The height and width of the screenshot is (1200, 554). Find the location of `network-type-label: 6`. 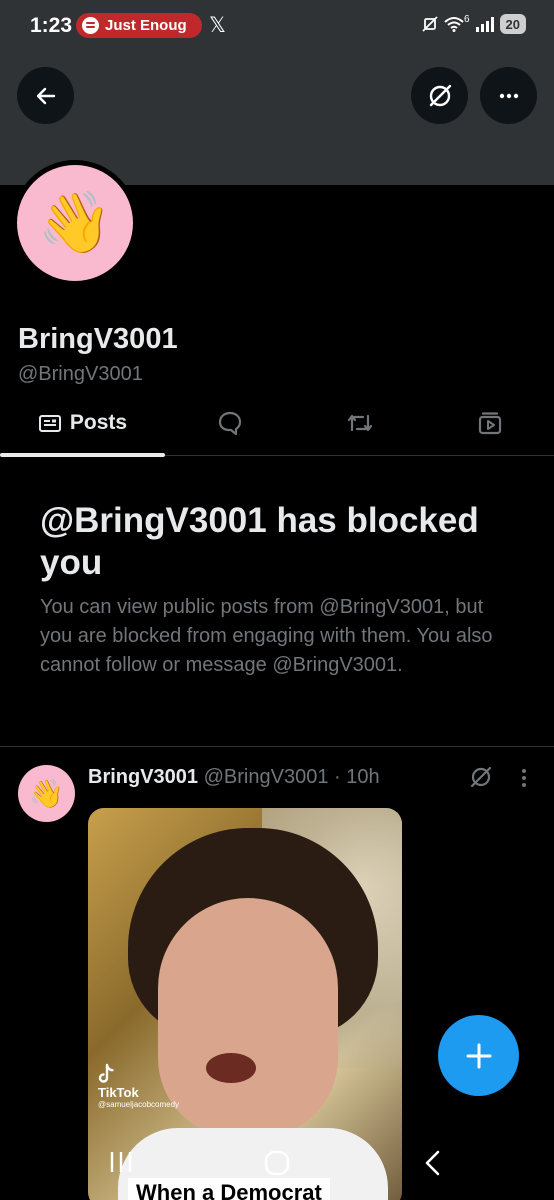

network-type-label: 6 is located at coordinates (466, 19).